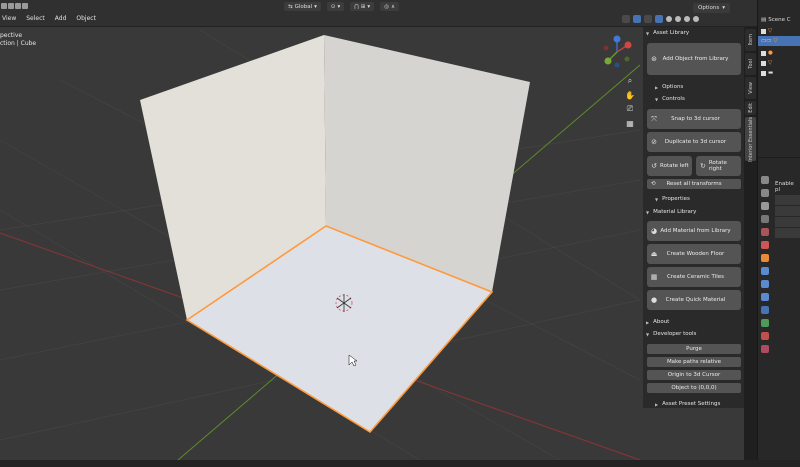 This screenshot has width=800, height=467. I want to click on shading-material-icon, so click(687, 19).